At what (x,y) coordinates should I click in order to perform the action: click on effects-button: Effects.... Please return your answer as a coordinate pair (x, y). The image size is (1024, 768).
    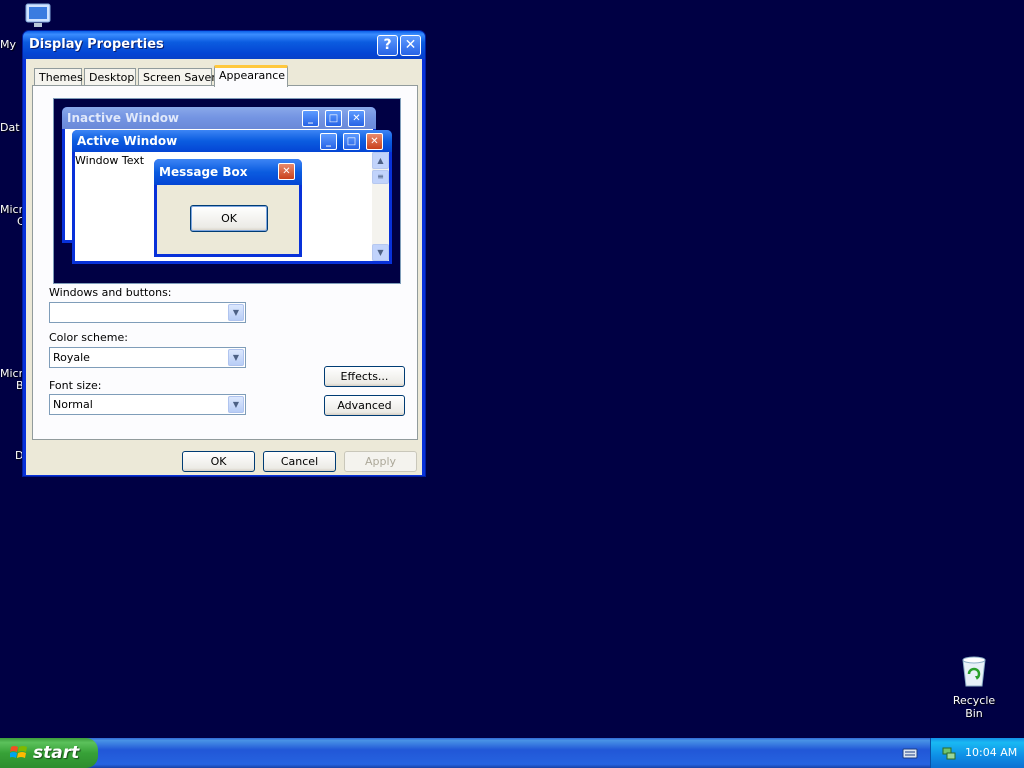
    Looking at the image, I should click on (364, 376).